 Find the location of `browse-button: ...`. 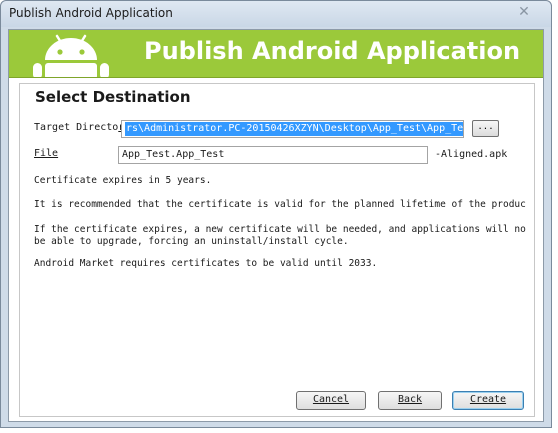

browse-button: ... is located at coordinates (485, 128).